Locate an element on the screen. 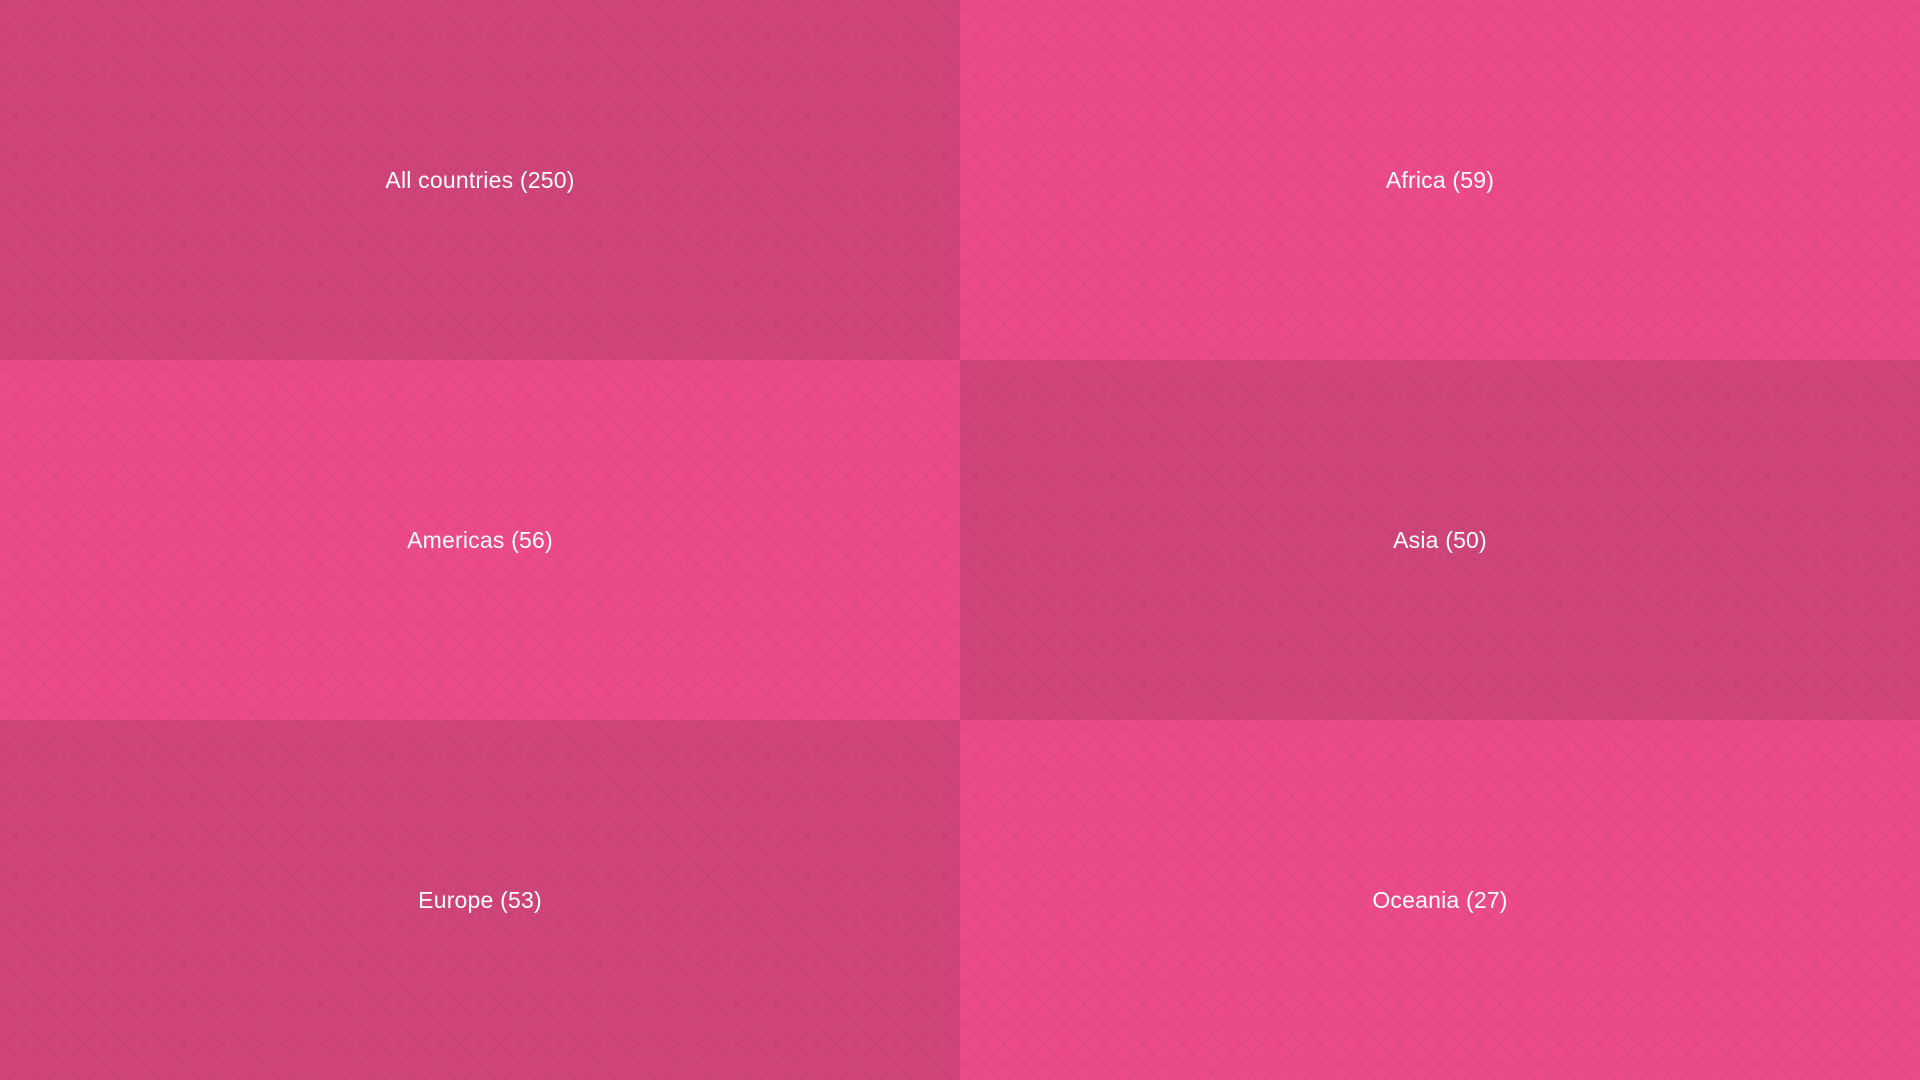 The width and height of the screenshot is (1920, 1080). tile-label-americas: Americas (56) is located at coordinates (480, 539).